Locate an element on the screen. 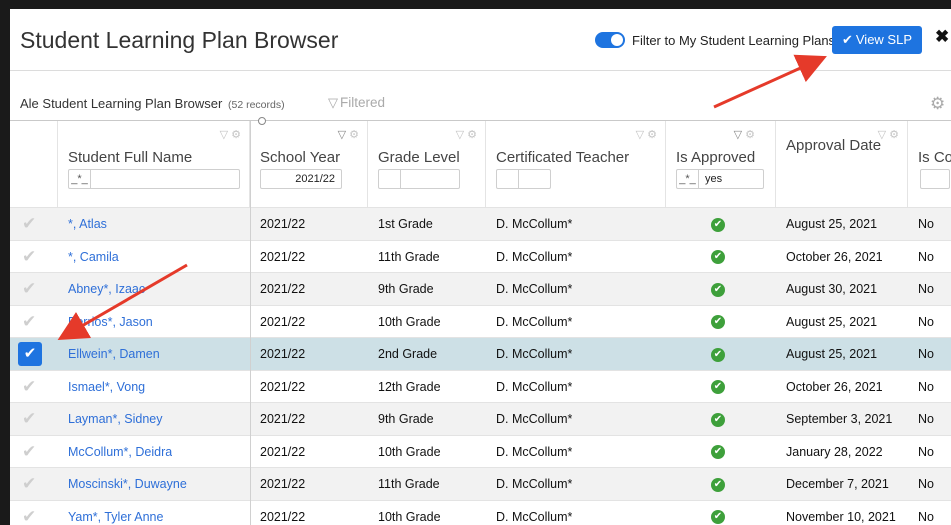 This screenshot has height=525, width=951. filter-toggle is located at coordinates (610, 40).